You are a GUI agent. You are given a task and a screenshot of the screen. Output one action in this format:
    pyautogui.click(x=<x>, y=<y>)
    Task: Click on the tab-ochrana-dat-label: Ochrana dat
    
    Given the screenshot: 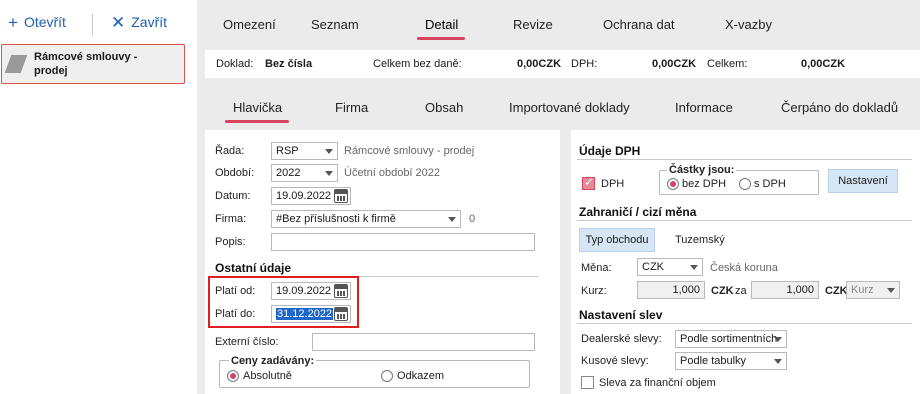 What is the action you would take?
    pyautogui.click(x=639, y=24)
    